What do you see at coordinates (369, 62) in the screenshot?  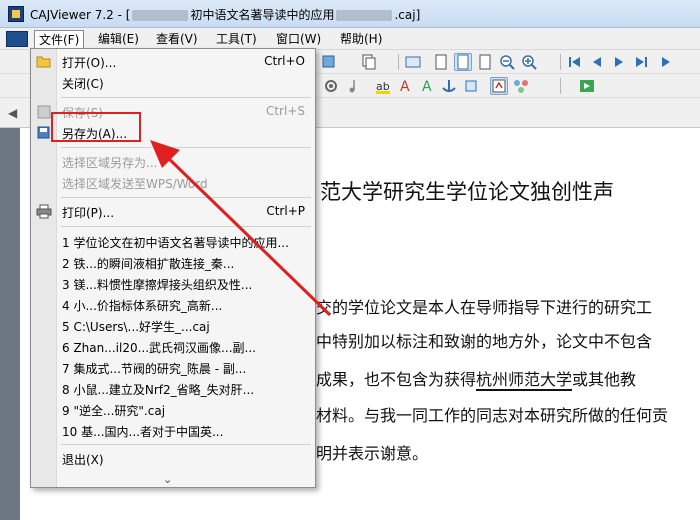 I see `copy-icon` at bounding box center [369, 62].